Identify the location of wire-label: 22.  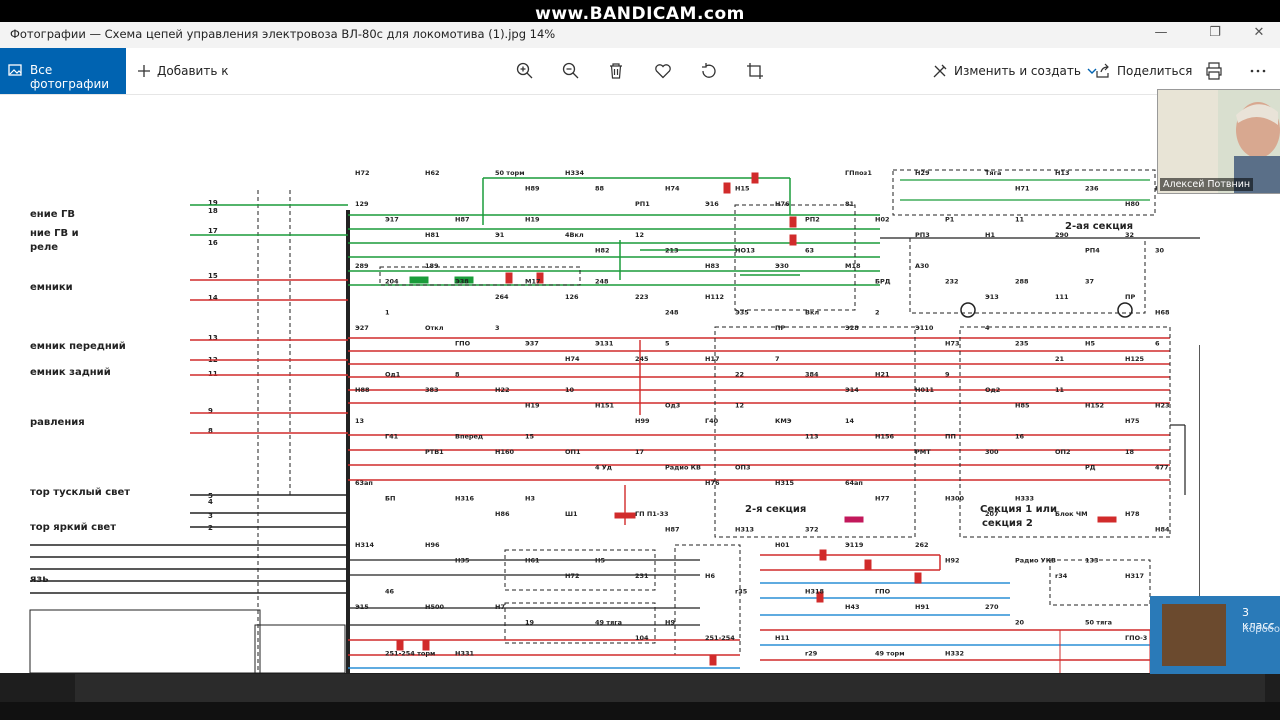
(739, 375).